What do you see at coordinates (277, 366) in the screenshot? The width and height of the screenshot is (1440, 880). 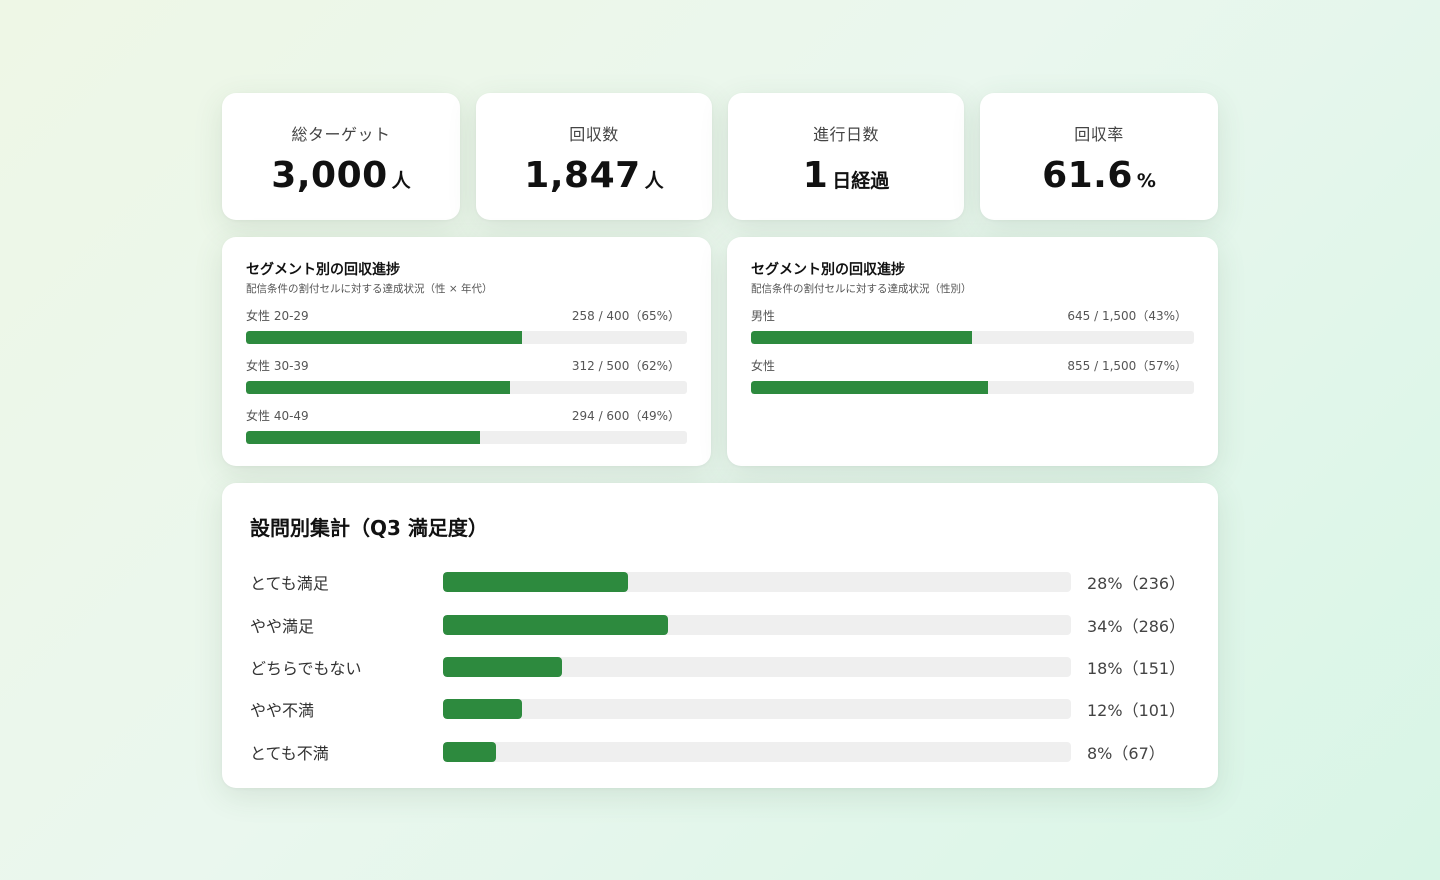 I see `segment-label: 女性 30-39` at bounding box center [277, 366].